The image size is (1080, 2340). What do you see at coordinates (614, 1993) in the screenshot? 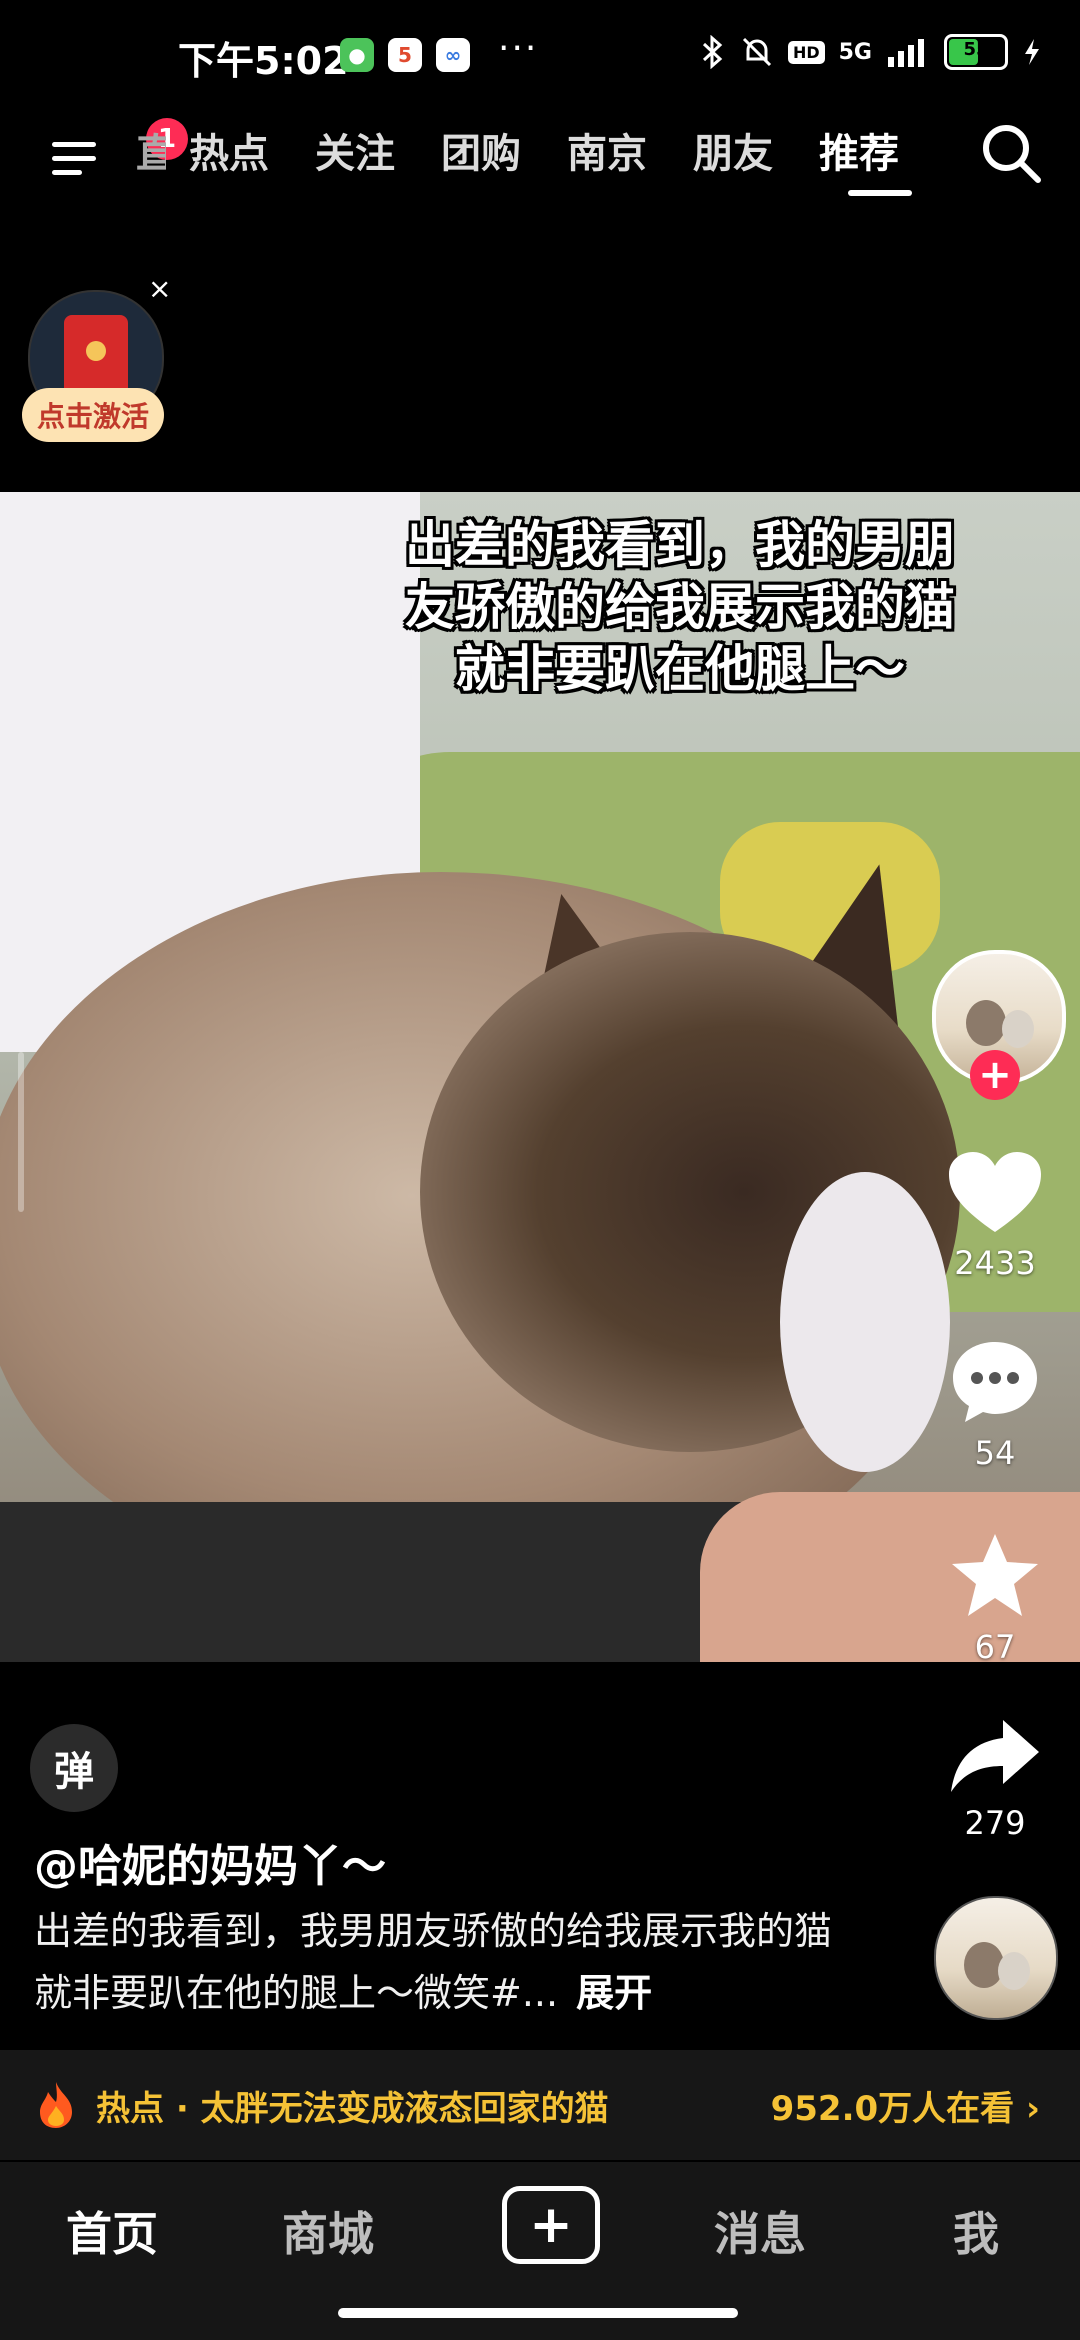
I see `expand-link: 展开` at bounding box center [614, 1993].